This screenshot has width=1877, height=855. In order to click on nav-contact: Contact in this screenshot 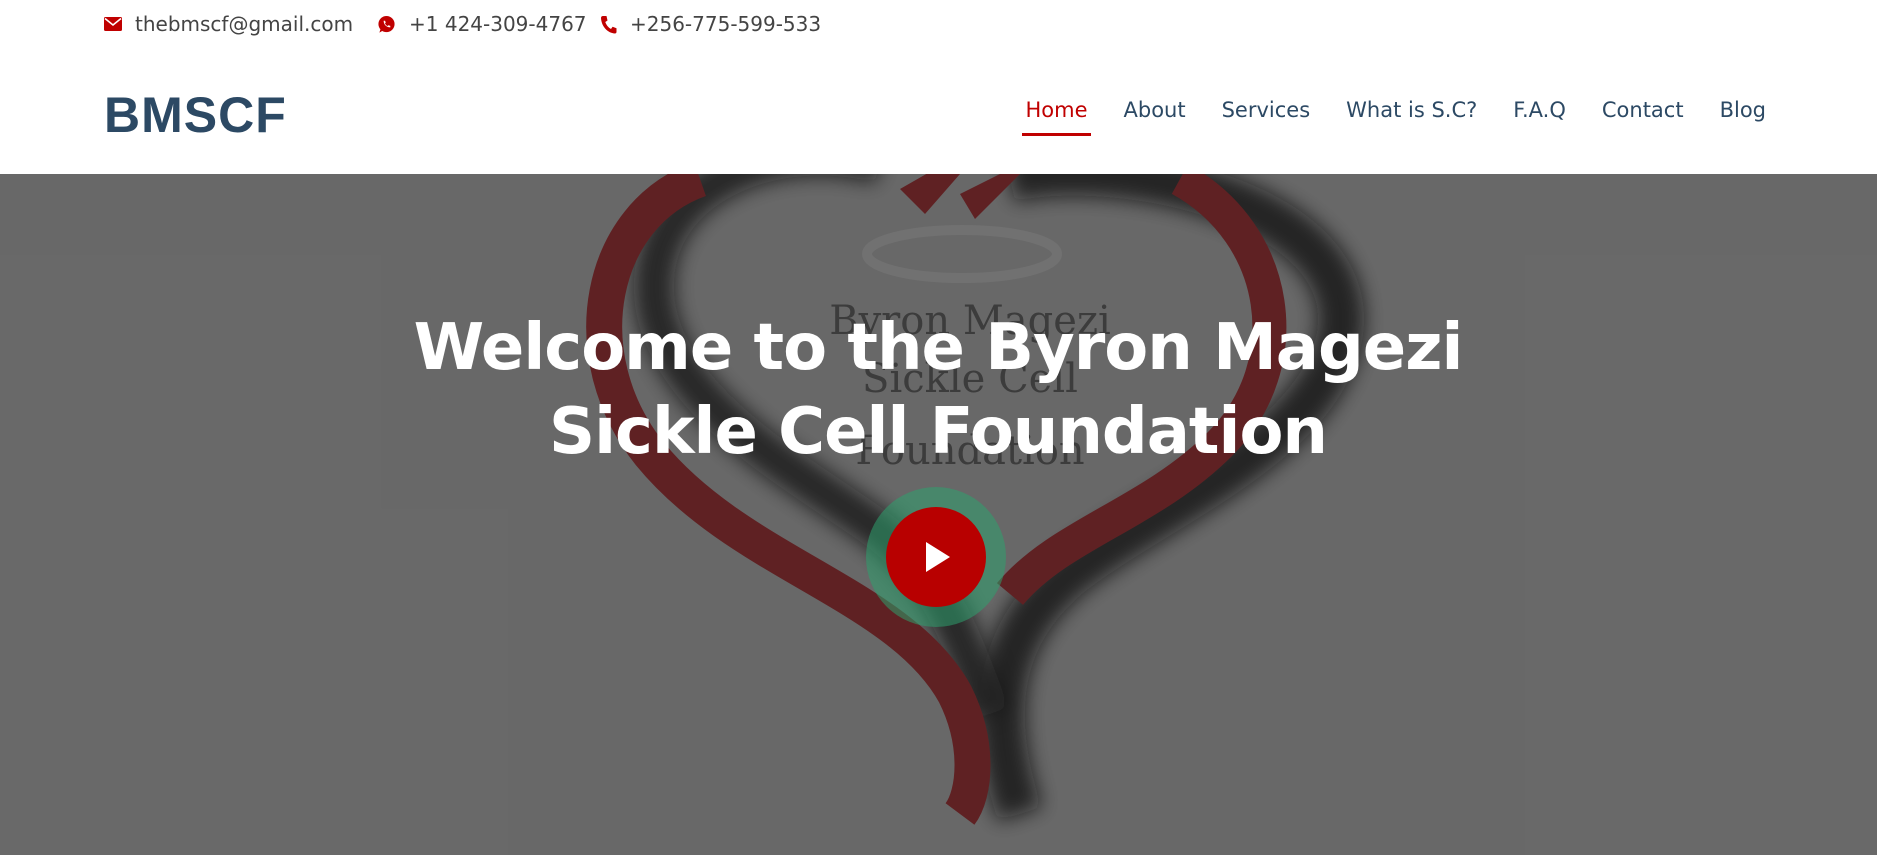, I will do `click(1643, 110)`.